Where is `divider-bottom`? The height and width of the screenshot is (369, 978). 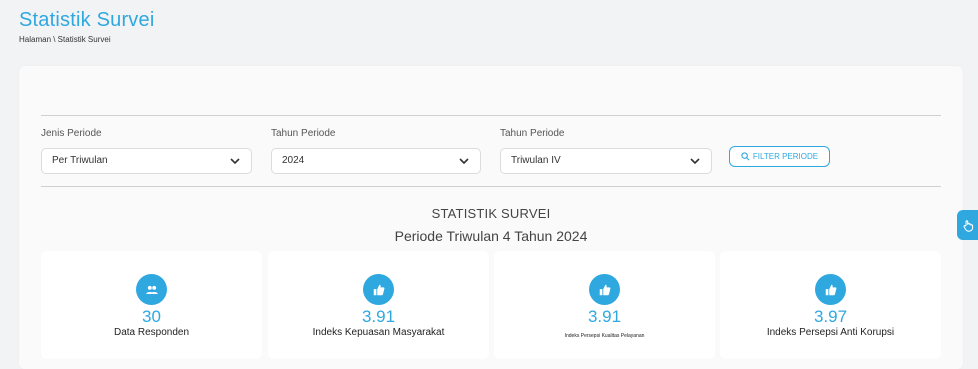
divider-bottom is located at coordinates (491, 186).